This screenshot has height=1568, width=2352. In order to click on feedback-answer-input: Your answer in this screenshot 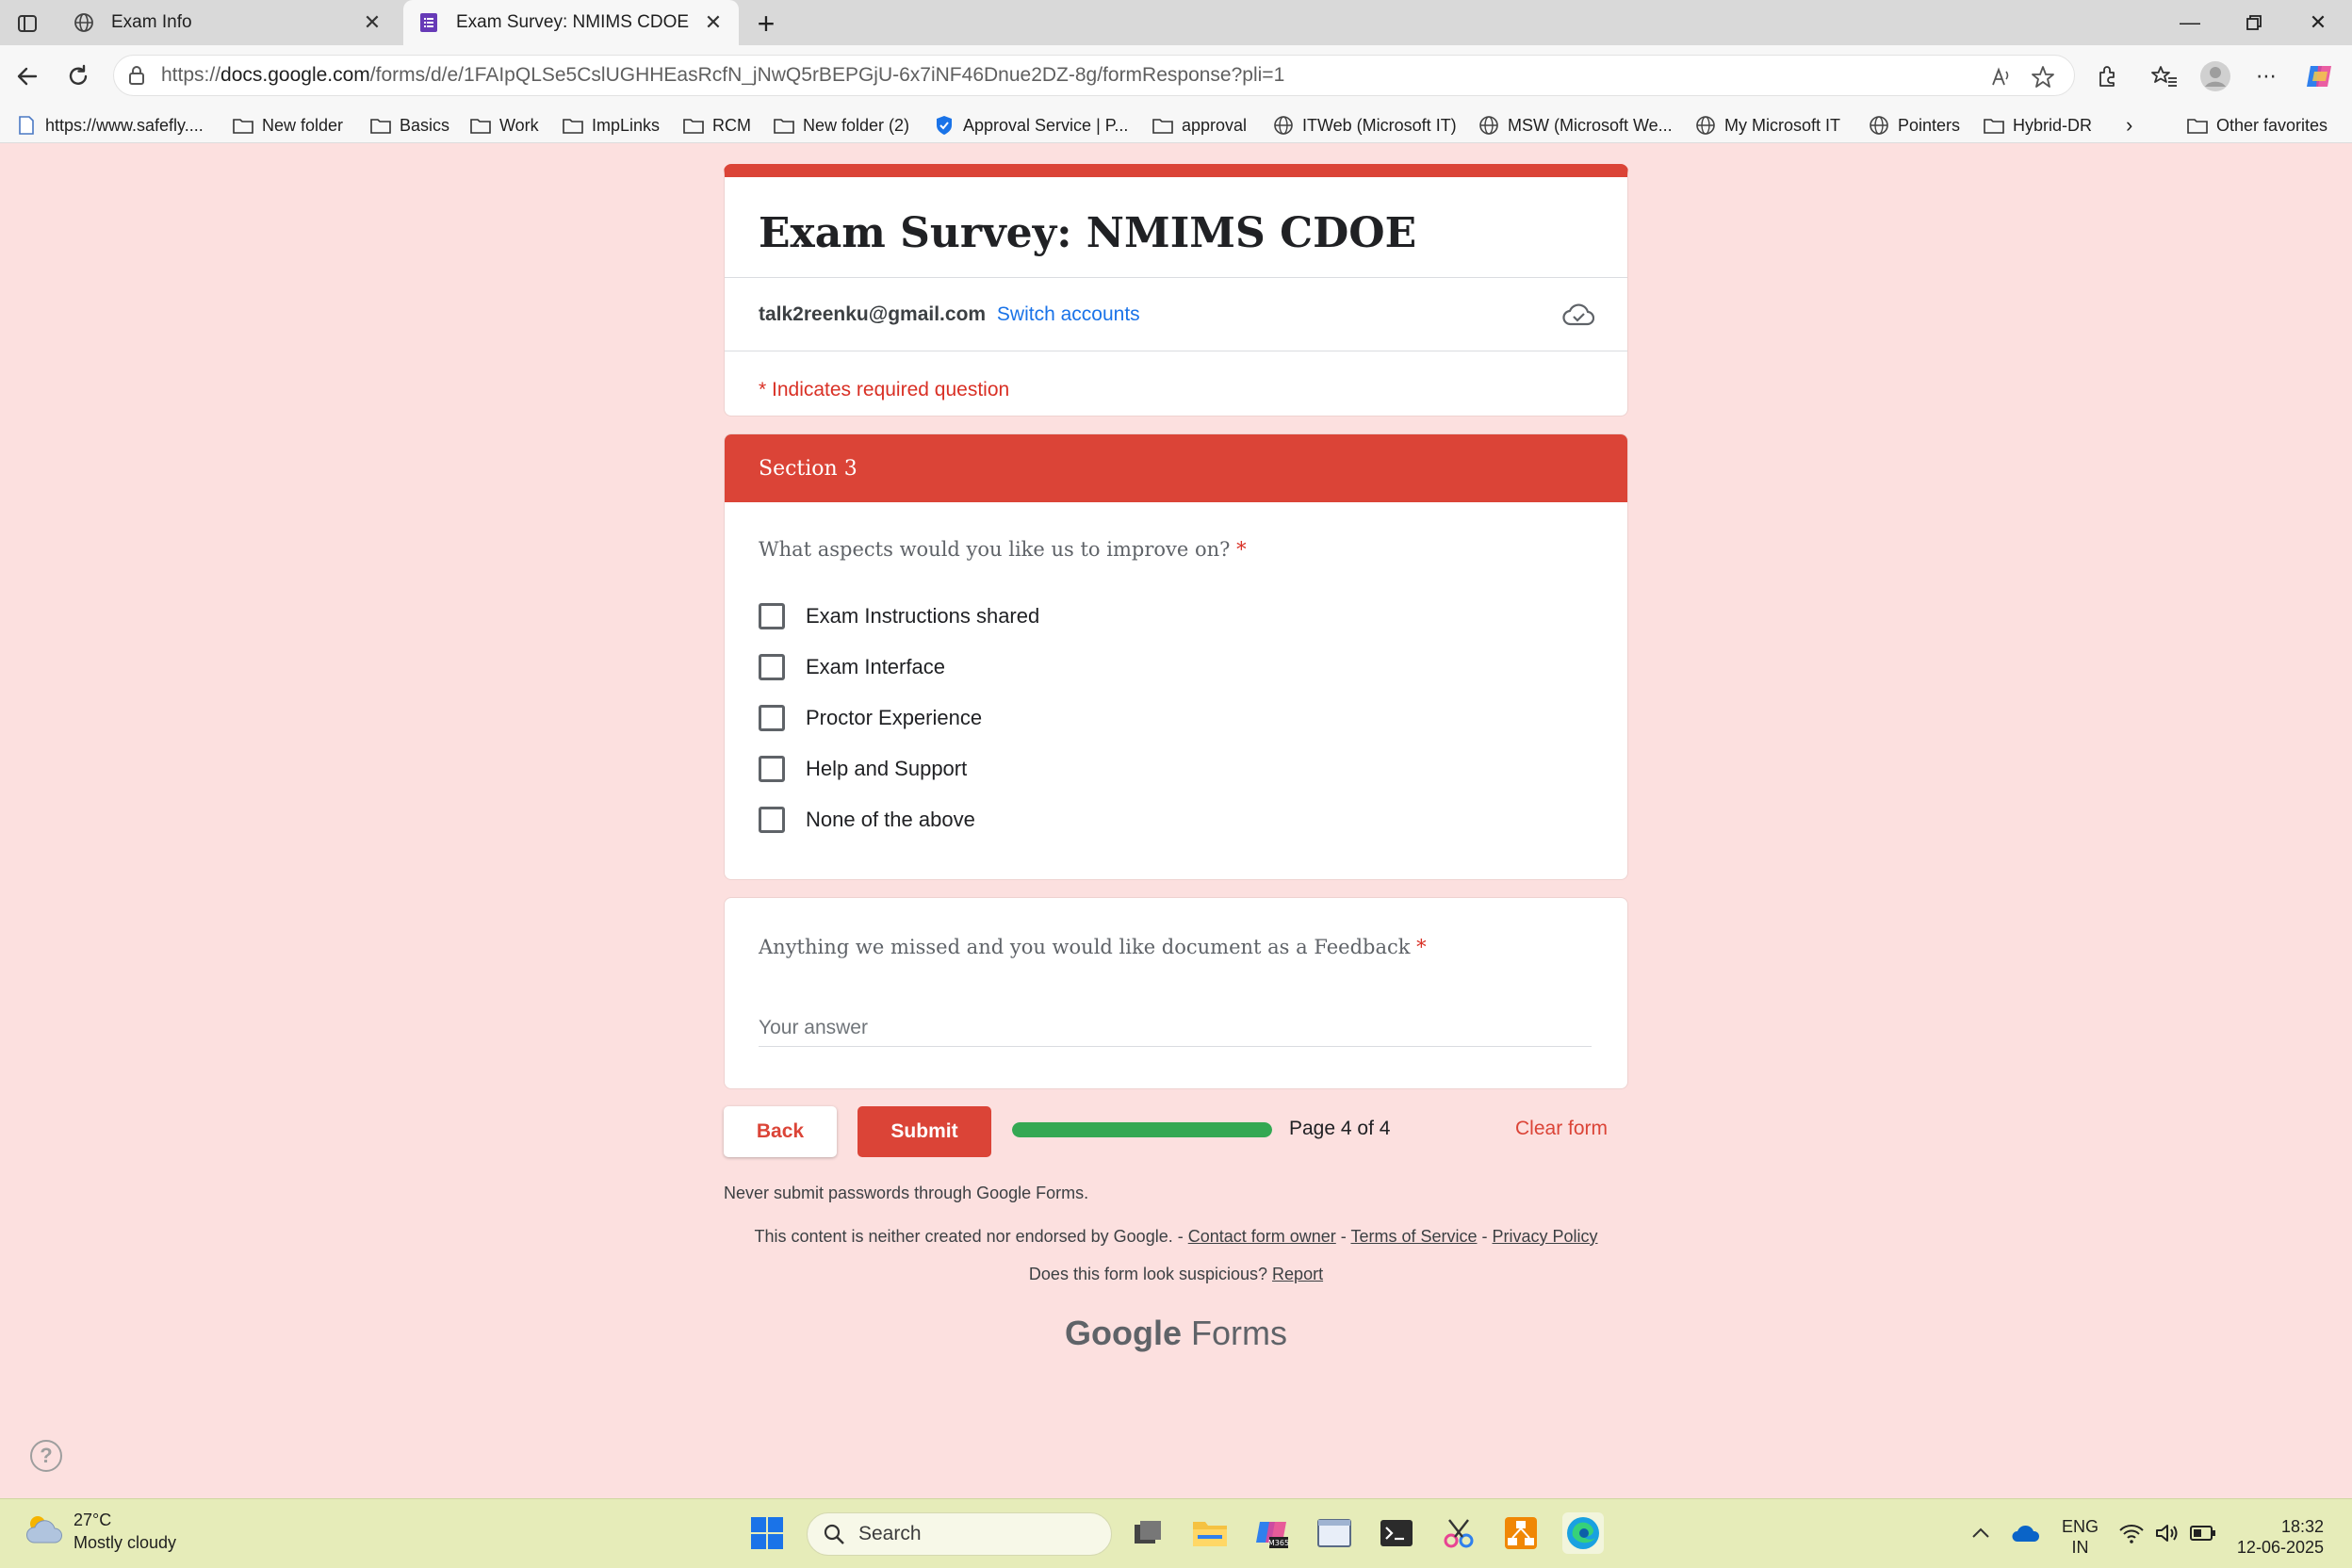, I will do `click(1175, 1028)`.